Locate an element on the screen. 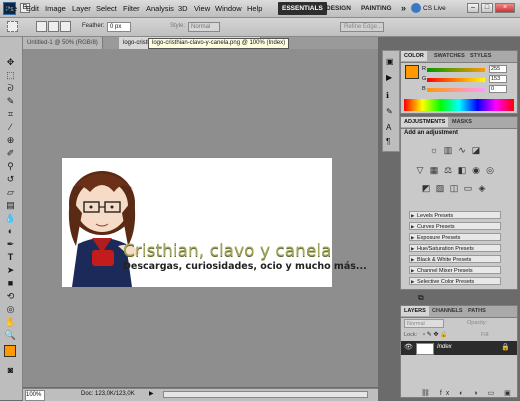  selective-color-icon: ◈ is located at coordinates (482, 188).